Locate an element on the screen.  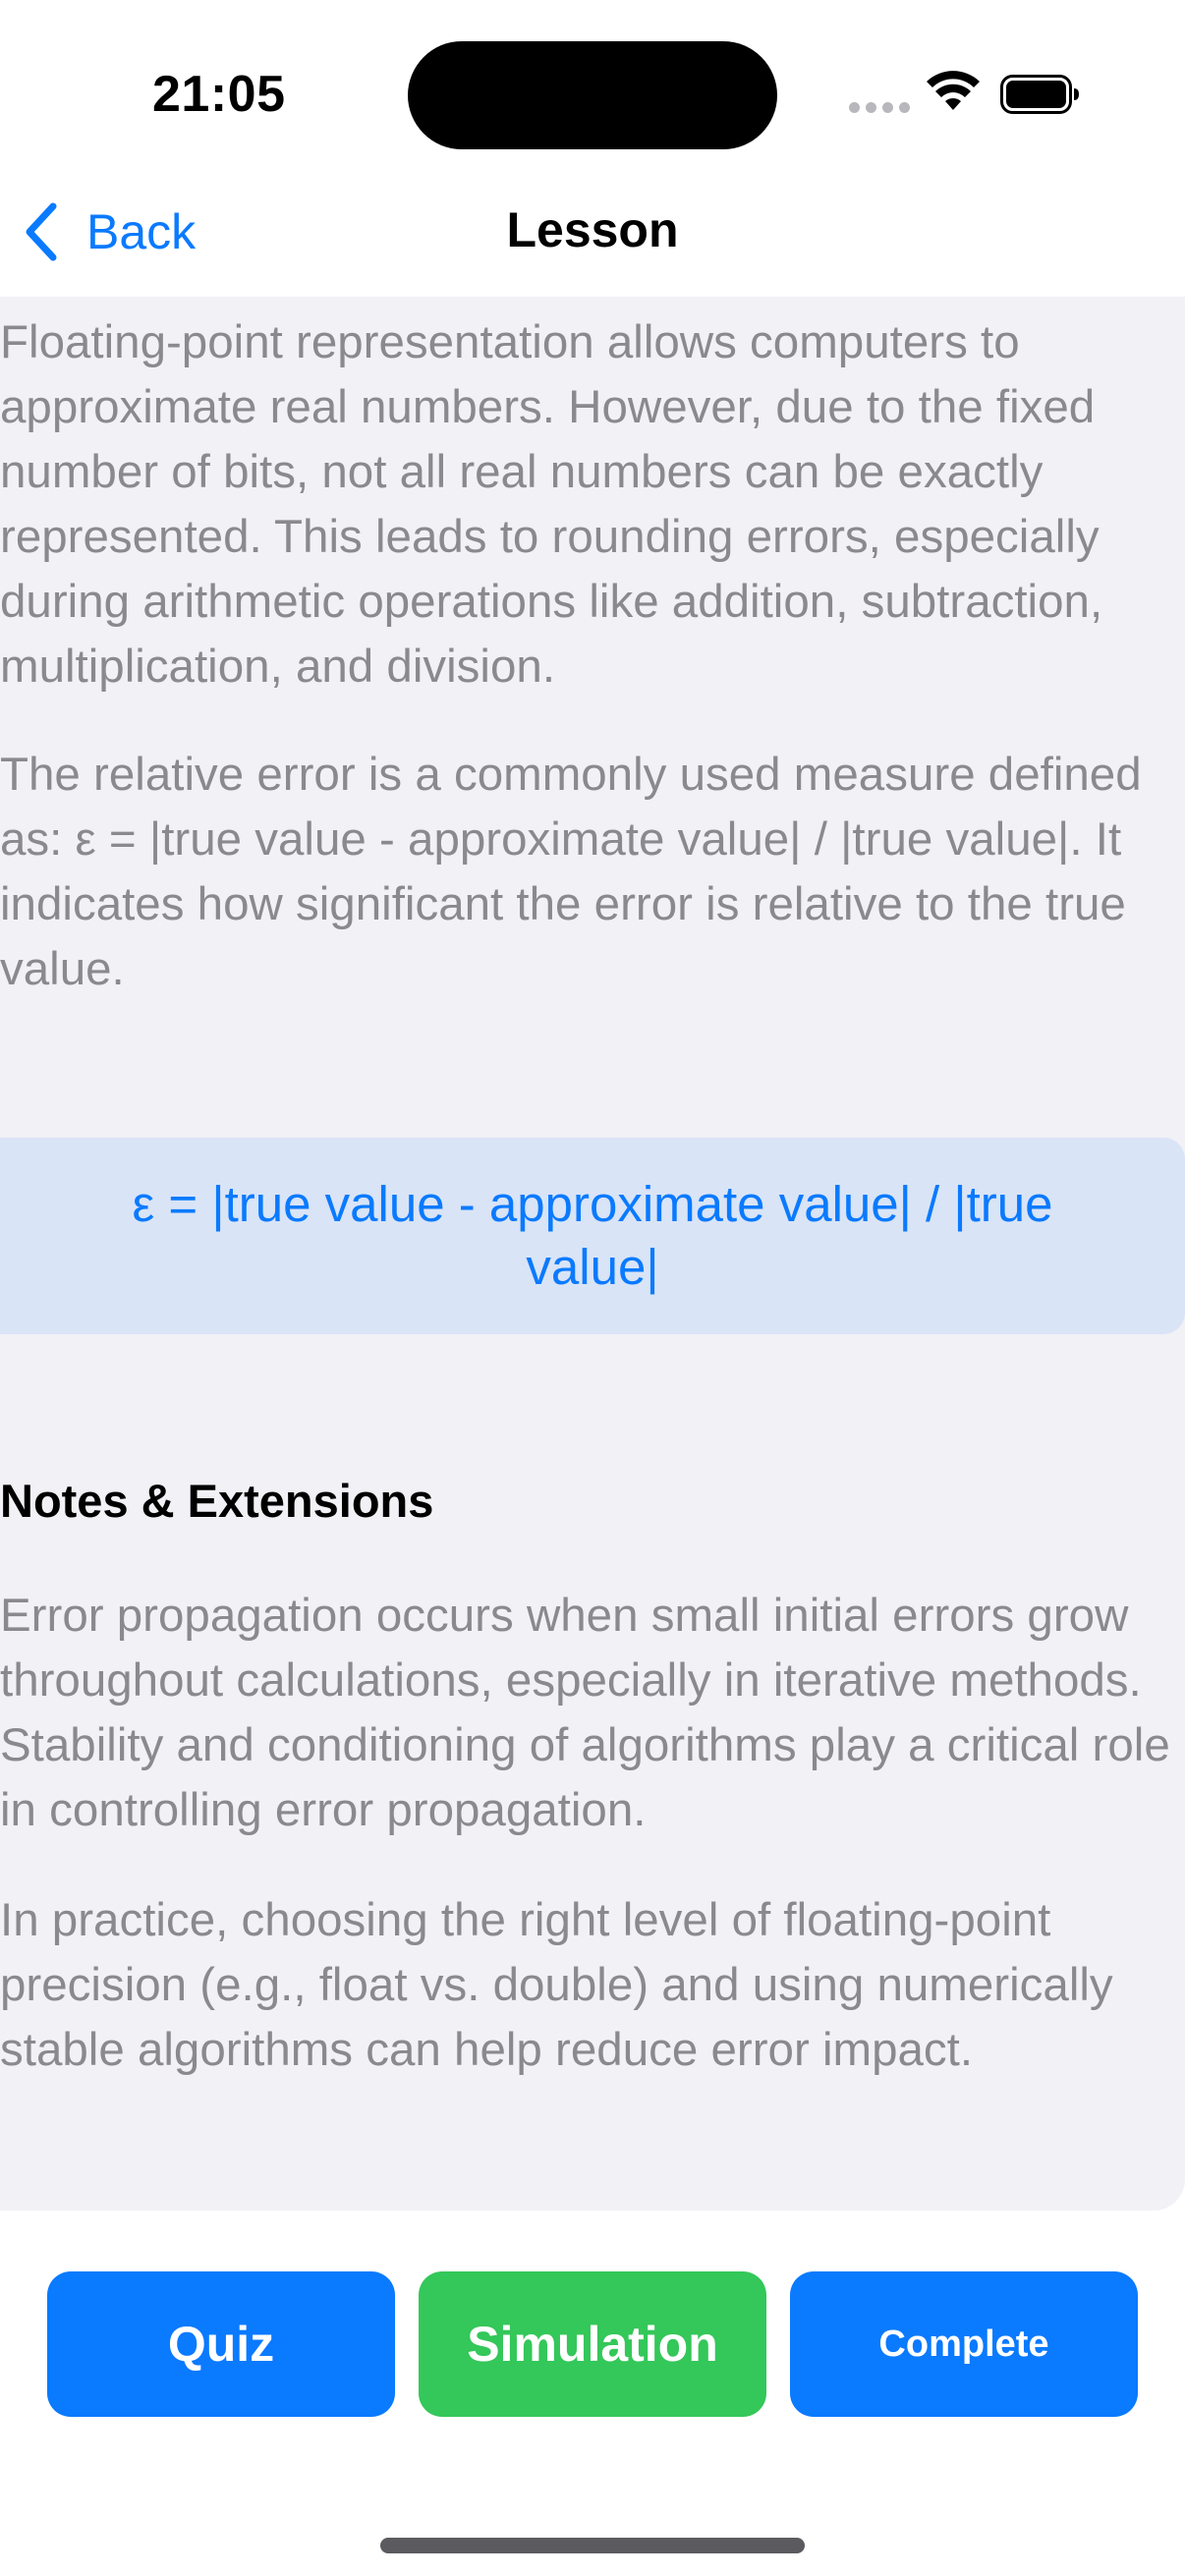
dynamic-island is located at coordinates (592, 95).